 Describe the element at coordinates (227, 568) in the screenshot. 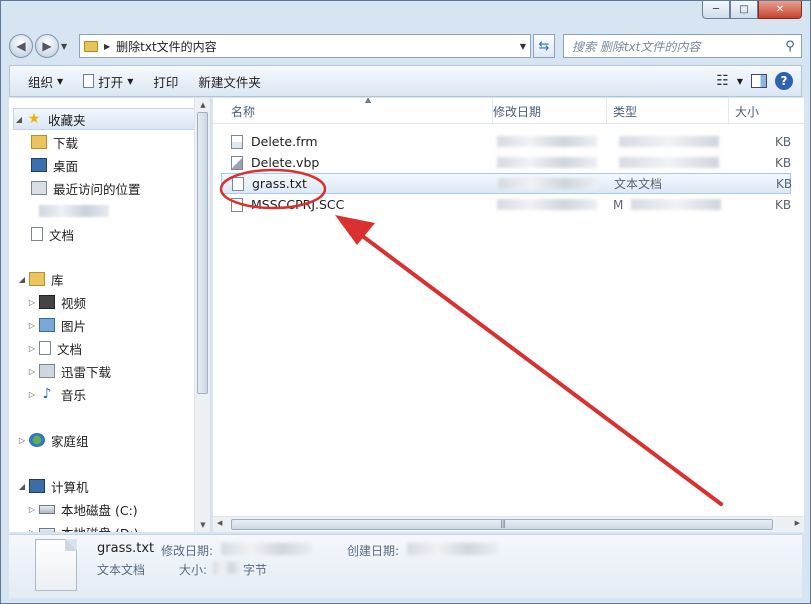

I see `redacted-size` at that location.